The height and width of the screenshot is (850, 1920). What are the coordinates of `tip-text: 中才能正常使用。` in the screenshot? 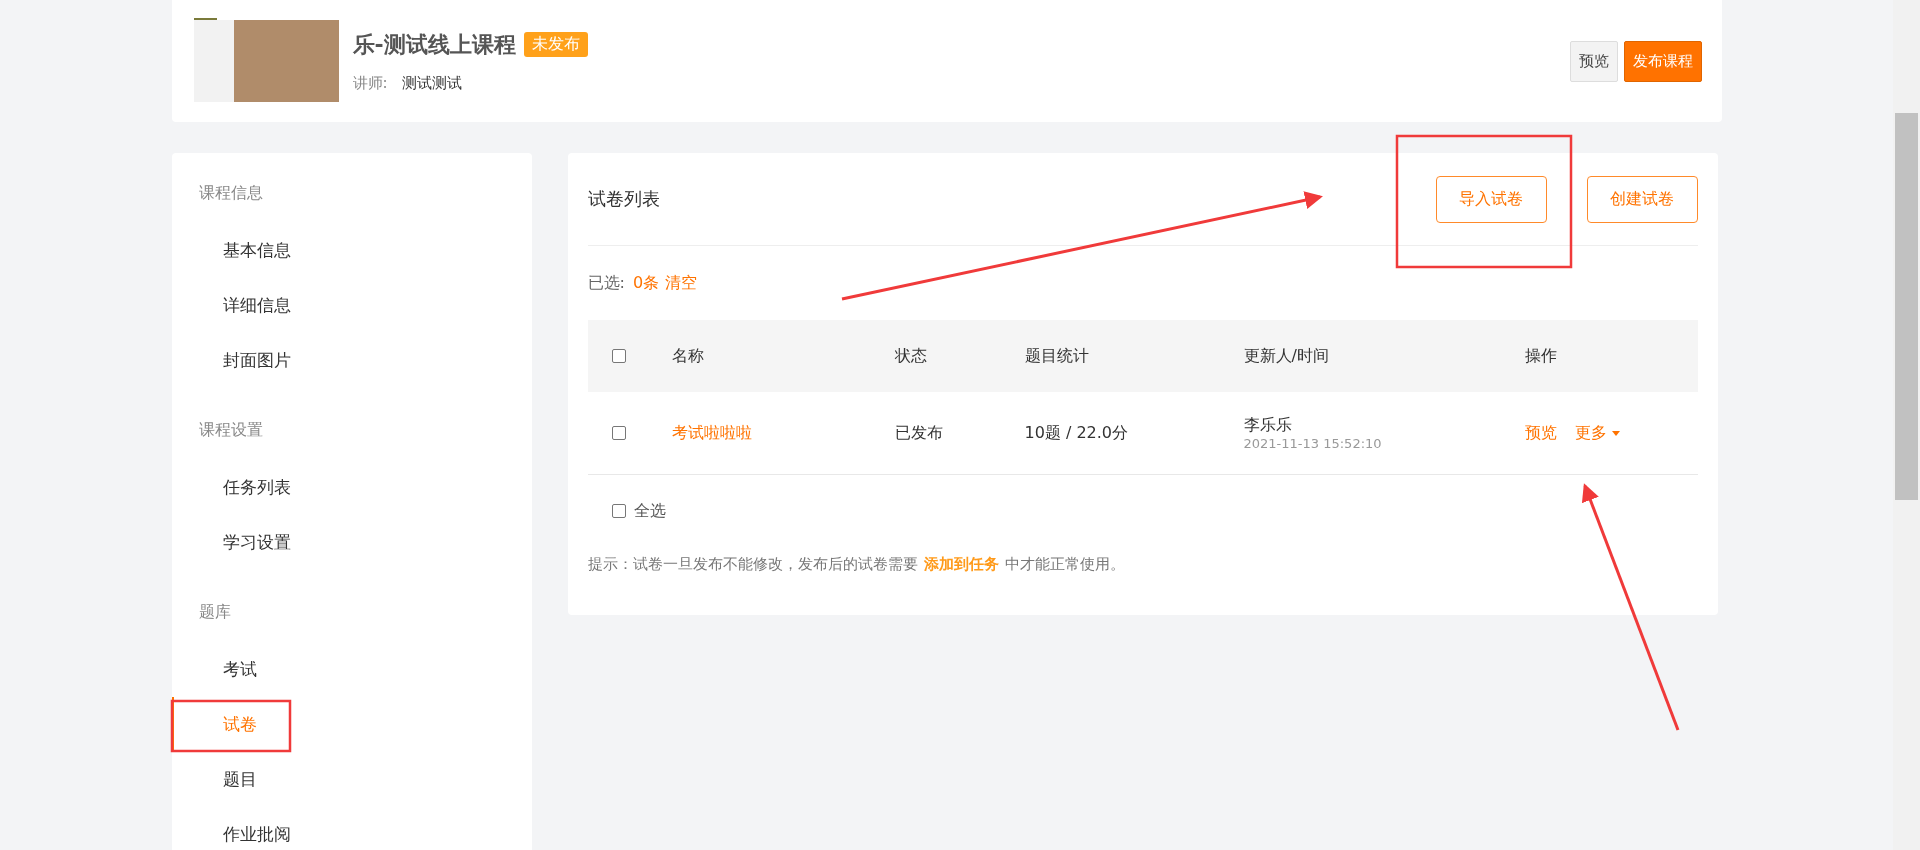 It's located at (1064, 565).